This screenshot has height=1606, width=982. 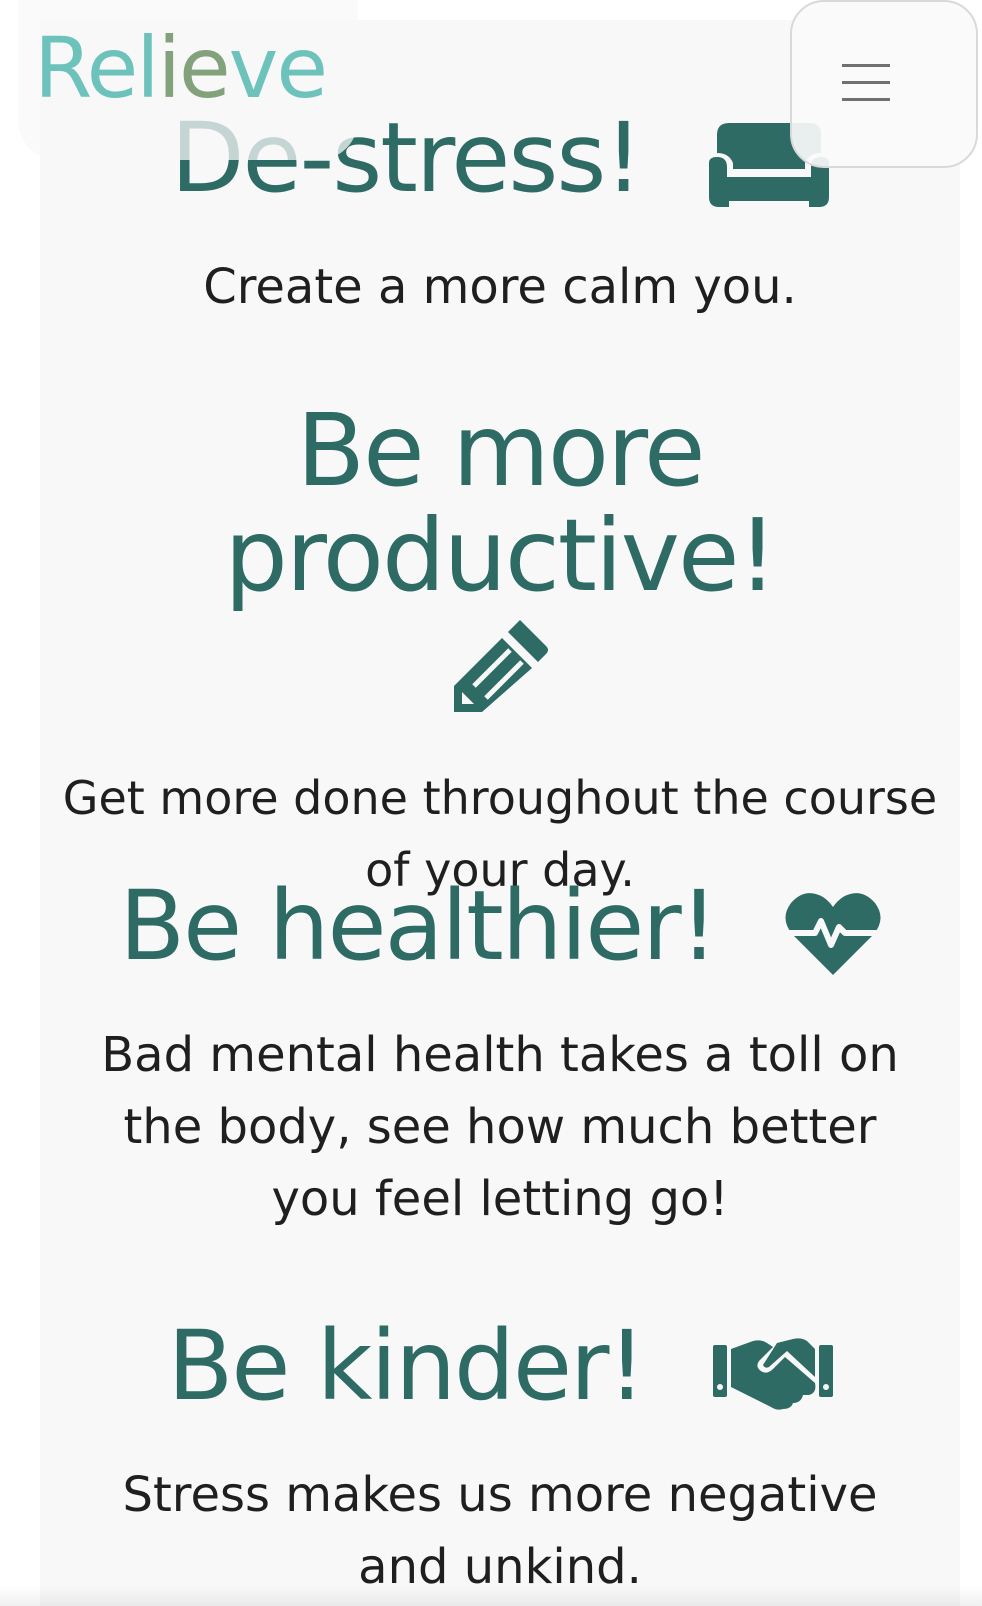 I want to click on brand-text: Relieve, so click(x=181, y=68).